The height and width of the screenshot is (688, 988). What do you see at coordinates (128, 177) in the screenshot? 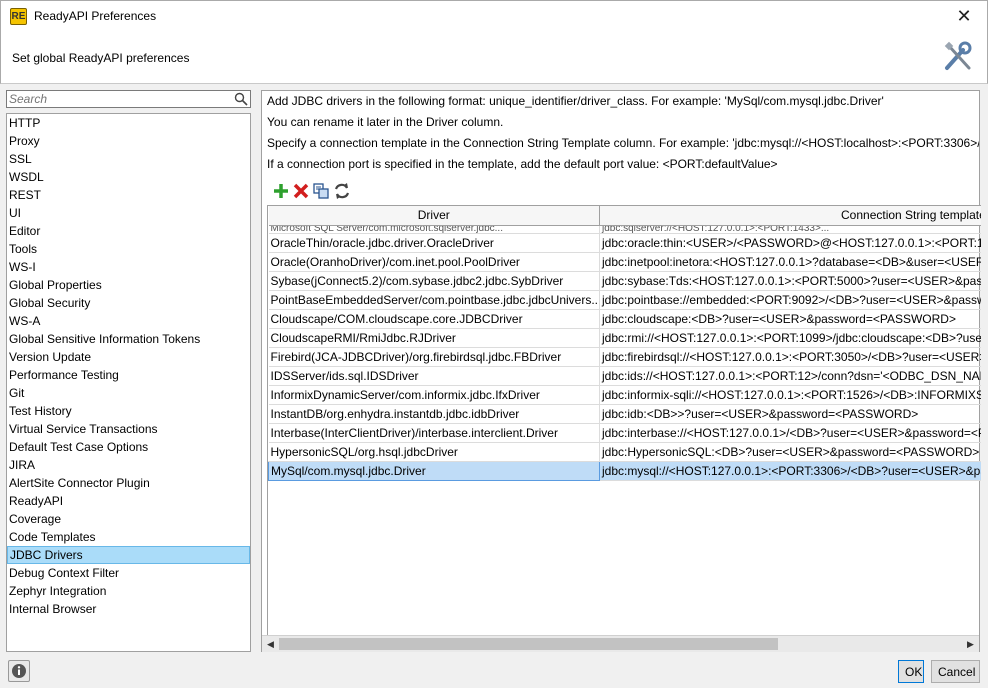
I see `sidebar-item: WSDL` at bounding box center [128, 177].